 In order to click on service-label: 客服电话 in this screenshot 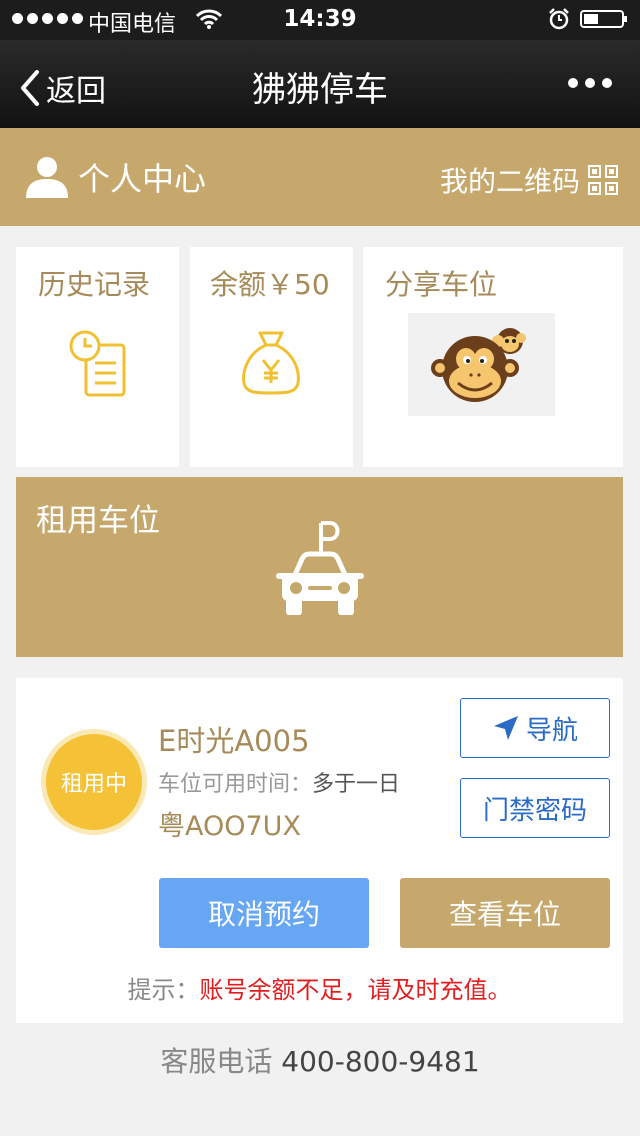, I will do `click(216, 1061)`.